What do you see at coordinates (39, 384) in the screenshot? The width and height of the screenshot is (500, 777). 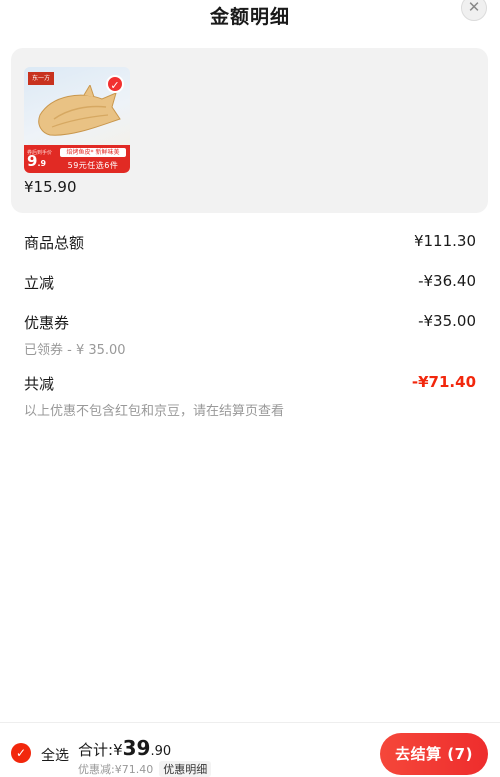 I see `combined-discount-label: 共减` at bounding box center [39, 384].